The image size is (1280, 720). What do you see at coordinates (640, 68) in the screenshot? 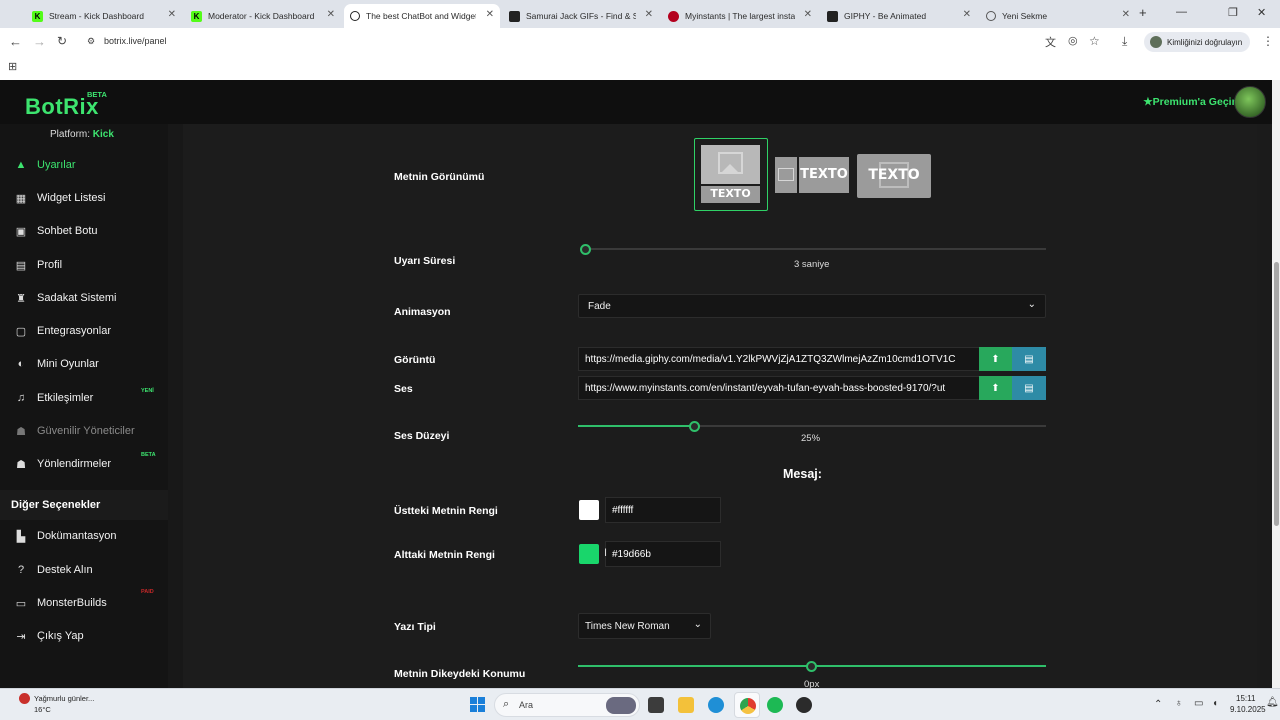
I see `bookmarks-bar: ⊞` at bounding box center [640, 68].